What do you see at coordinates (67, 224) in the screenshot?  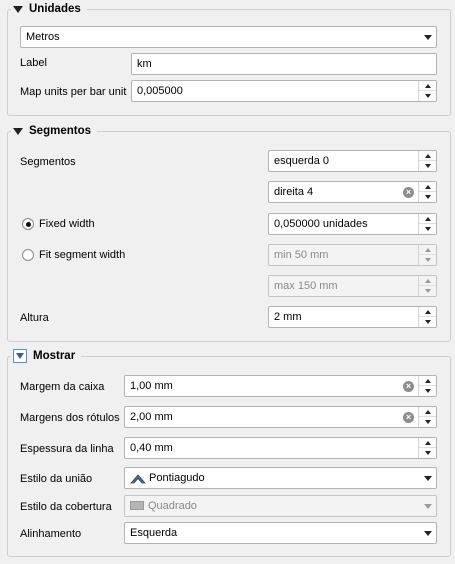 I see `fixed-width-label: Fixed width` at bounding box center [67, 224].